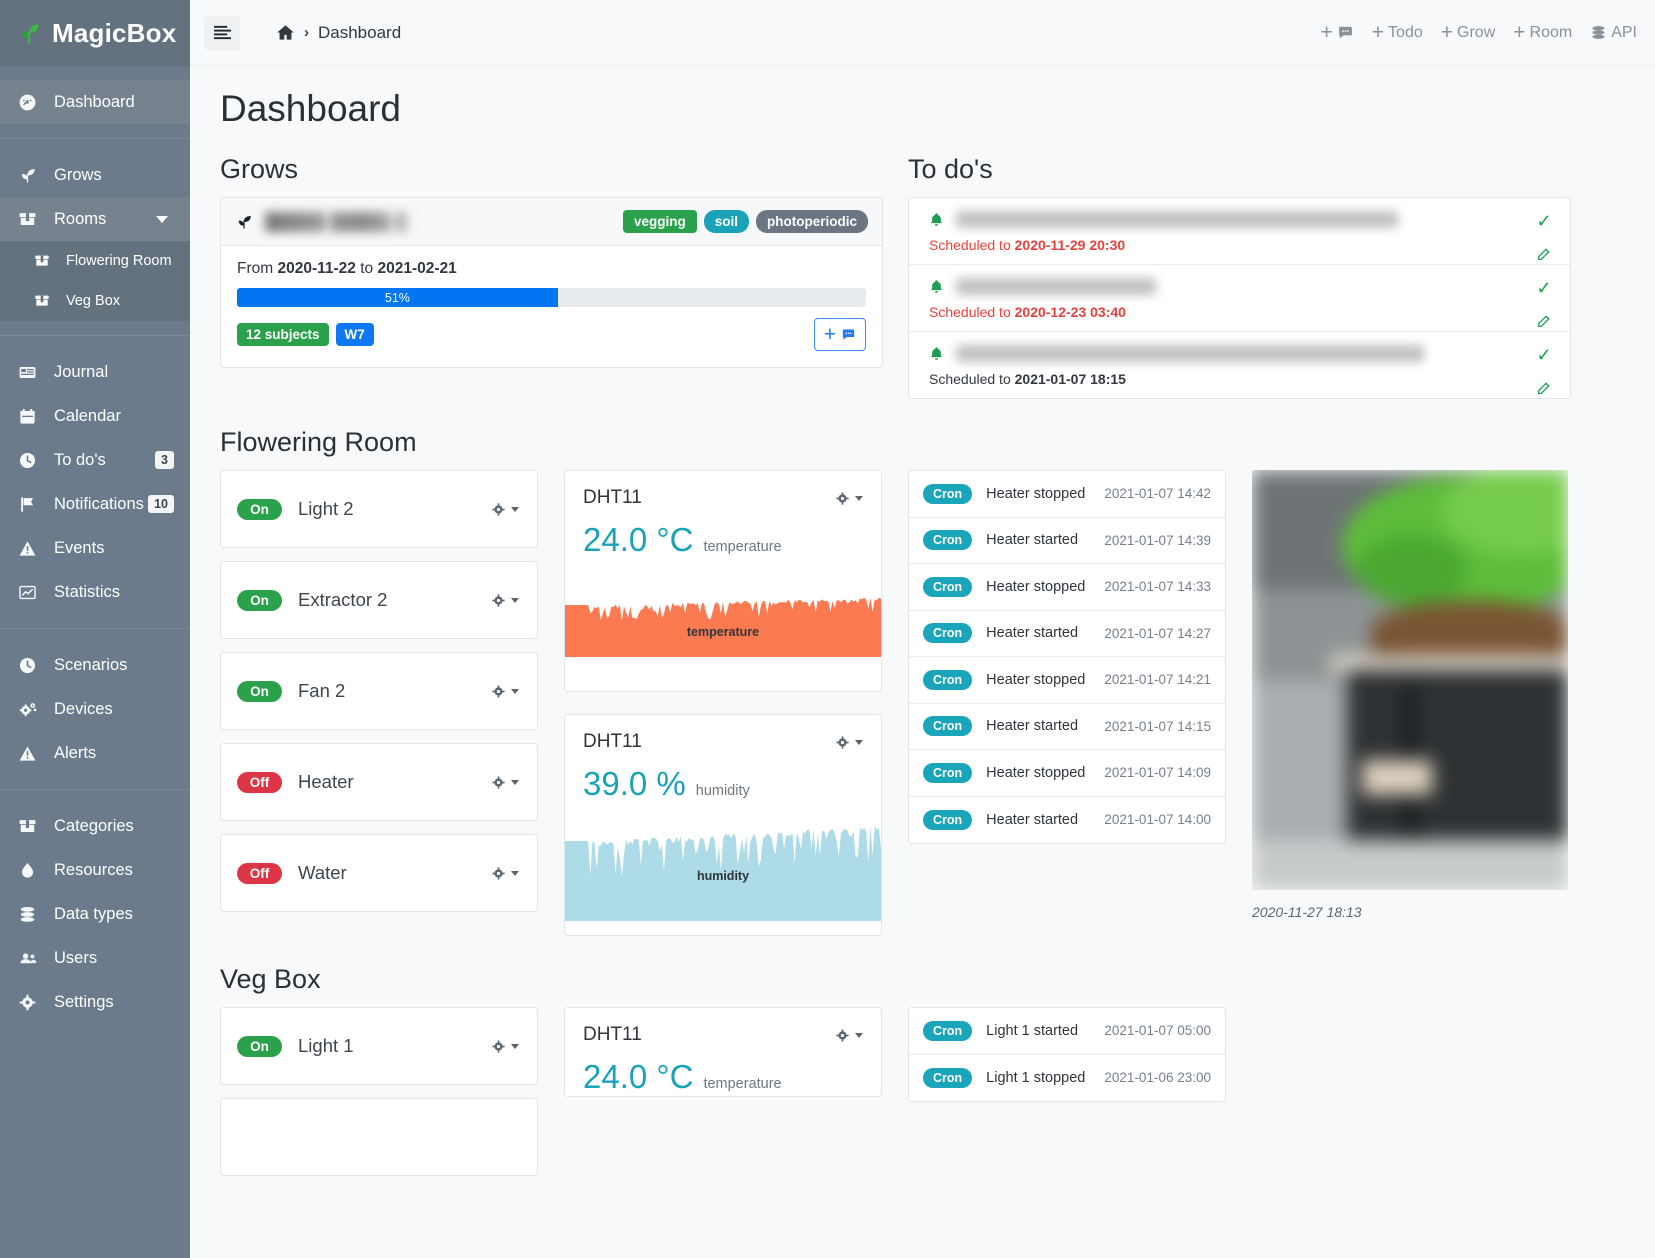 The width and height of the screenshot is (1655, 1258). I want to click on event-log-row: Cron Heater started 2021-01-07 14:00, so click(1067, 820).